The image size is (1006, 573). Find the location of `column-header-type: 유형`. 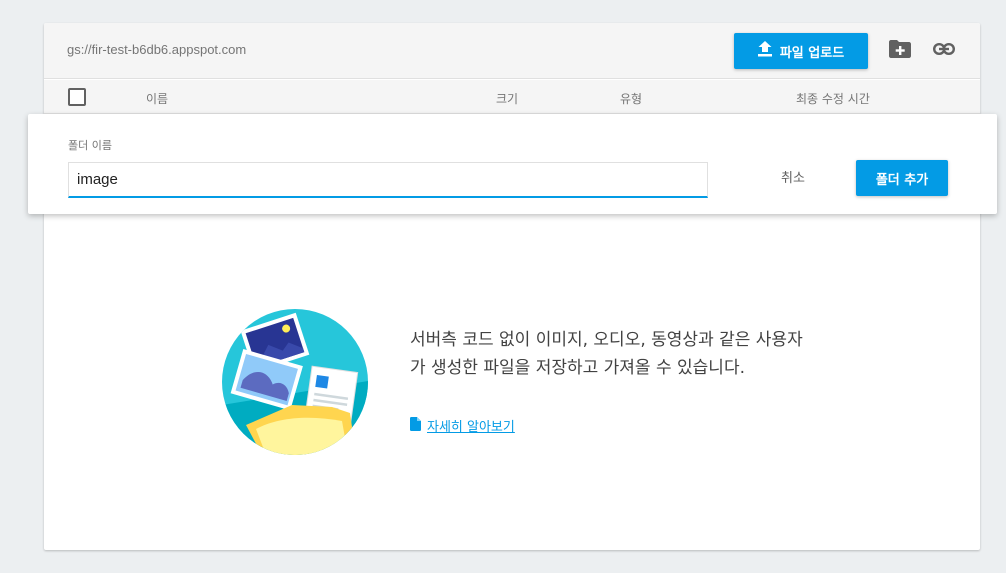

column-header-type: 유형 is located at coordinates (631, 98).